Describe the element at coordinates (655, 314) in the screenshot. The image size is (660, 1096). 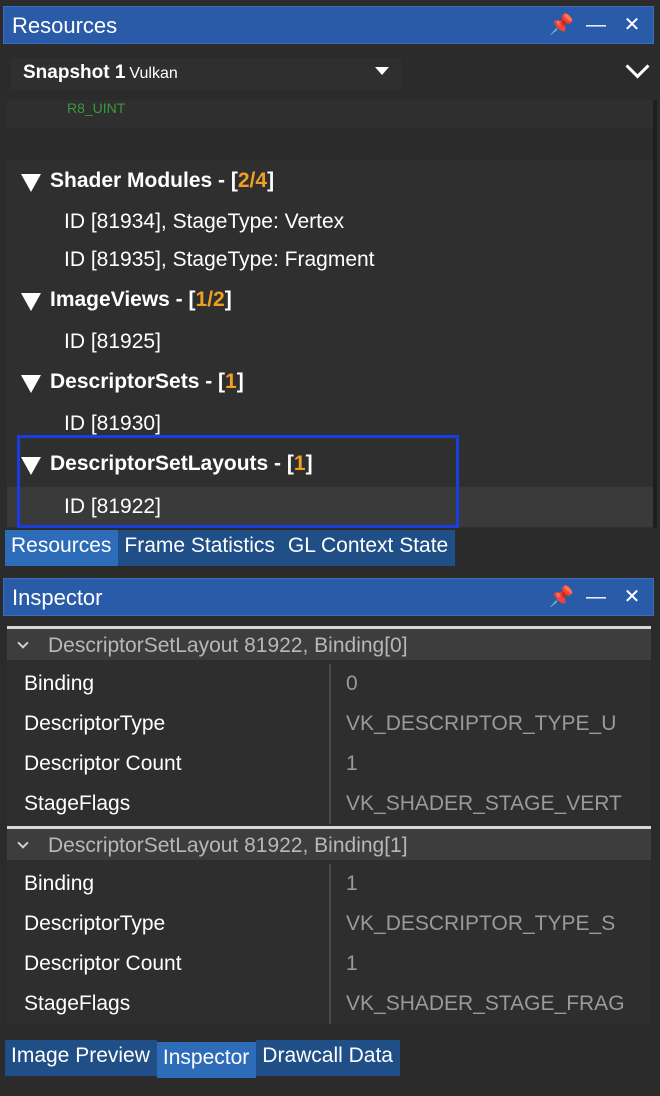
I see `resource-tree-scrollbar` at that location.